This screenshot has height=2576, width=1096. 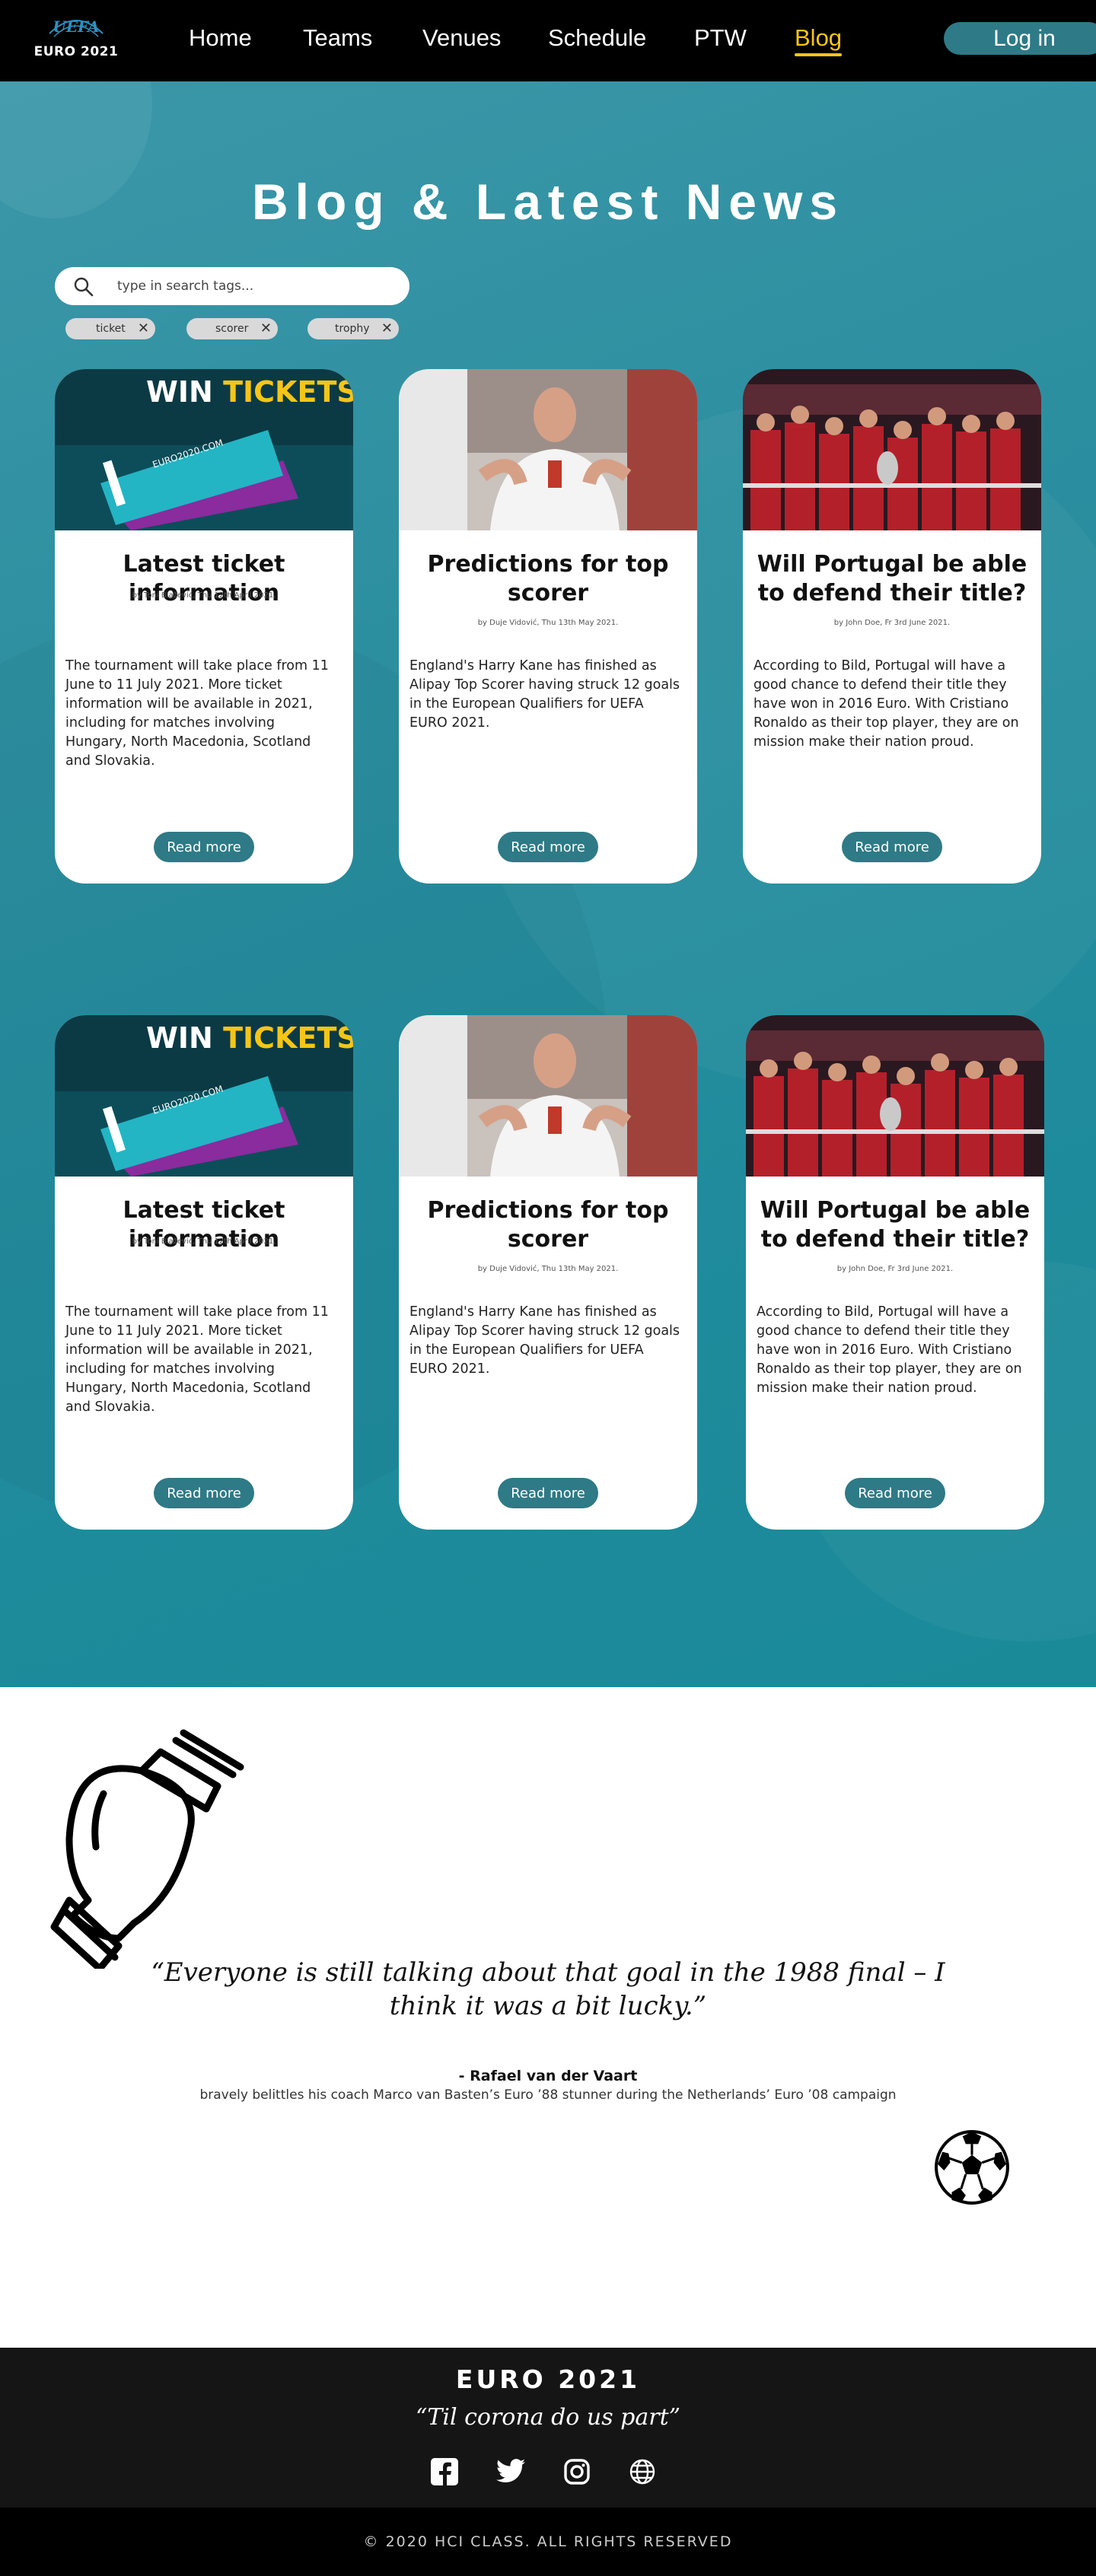 What do you see at coordinates (819, 40) in the screenshot?
I see `nav-blog: Blog` at bounding box center [819, 40].